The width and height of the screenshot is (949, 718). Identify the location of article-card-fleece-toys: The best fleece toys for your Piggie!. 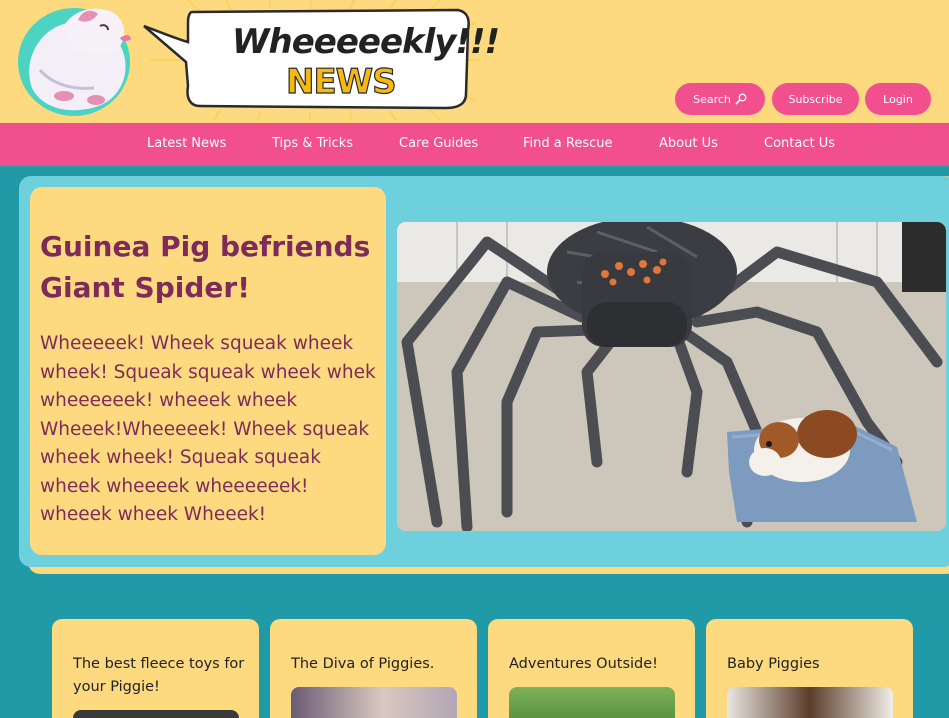
(155, 668).